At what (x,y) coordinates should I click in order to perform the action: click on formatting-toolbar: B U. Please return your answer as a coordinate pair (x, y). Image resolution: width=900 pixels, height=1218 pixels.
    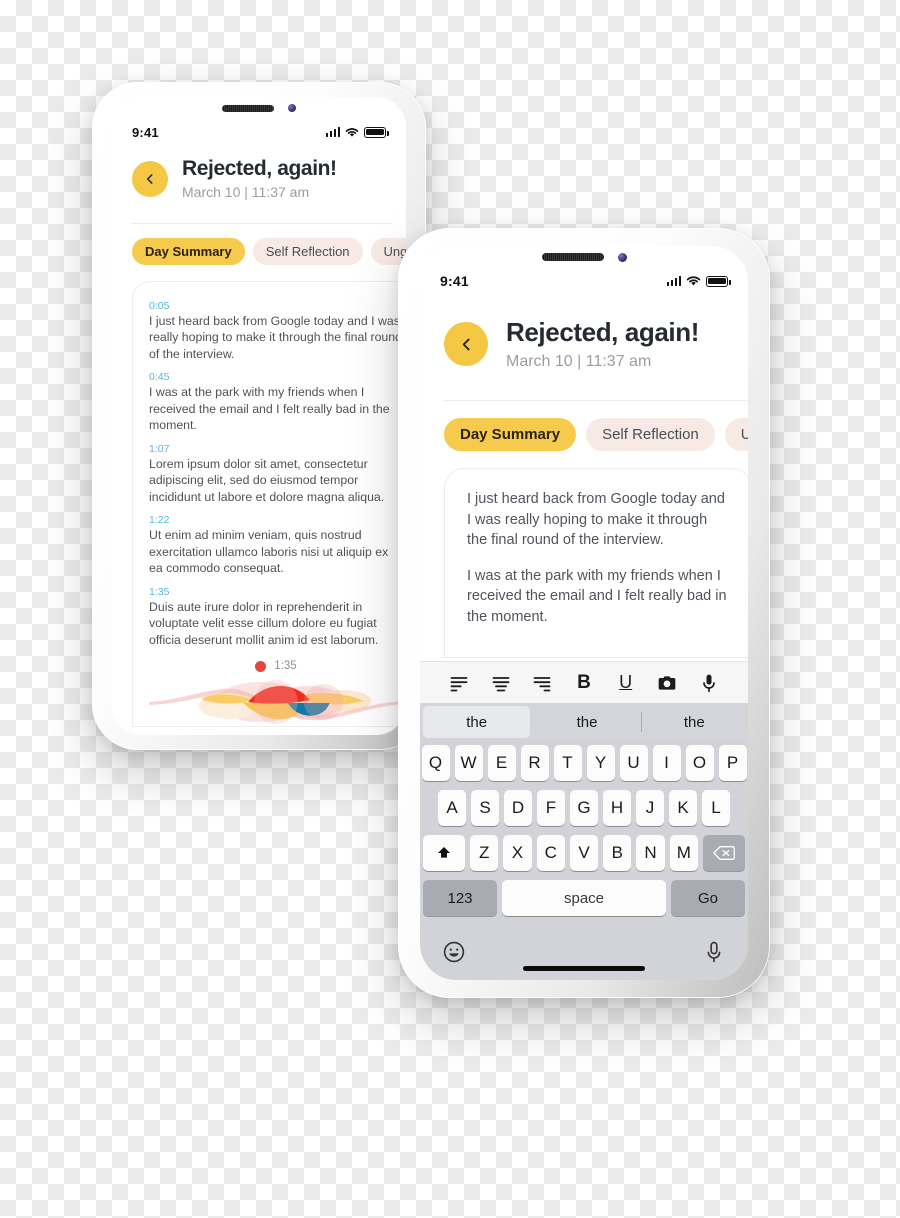
    Looking at the image, I should click on (584, 682).